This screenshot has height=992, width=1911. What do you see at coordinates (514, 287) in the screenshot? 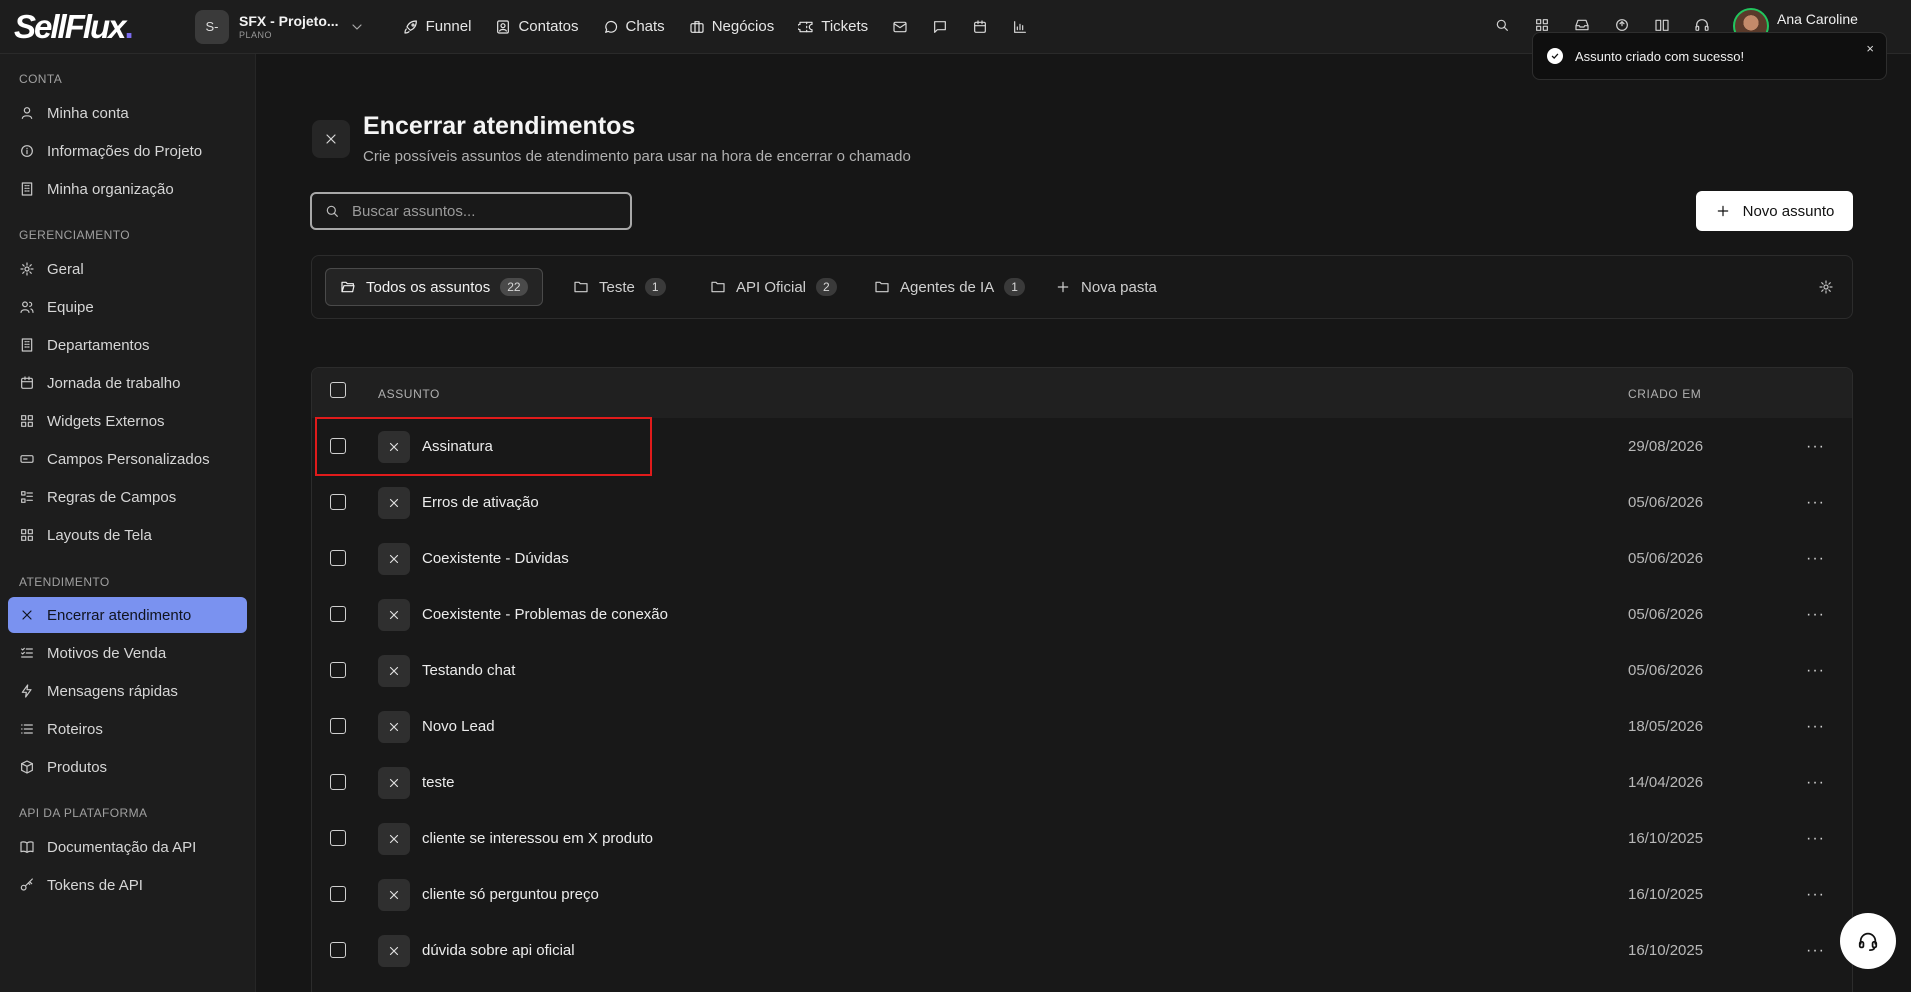
I see `folder-count-badge: 22` at bounding box center [514, 287].